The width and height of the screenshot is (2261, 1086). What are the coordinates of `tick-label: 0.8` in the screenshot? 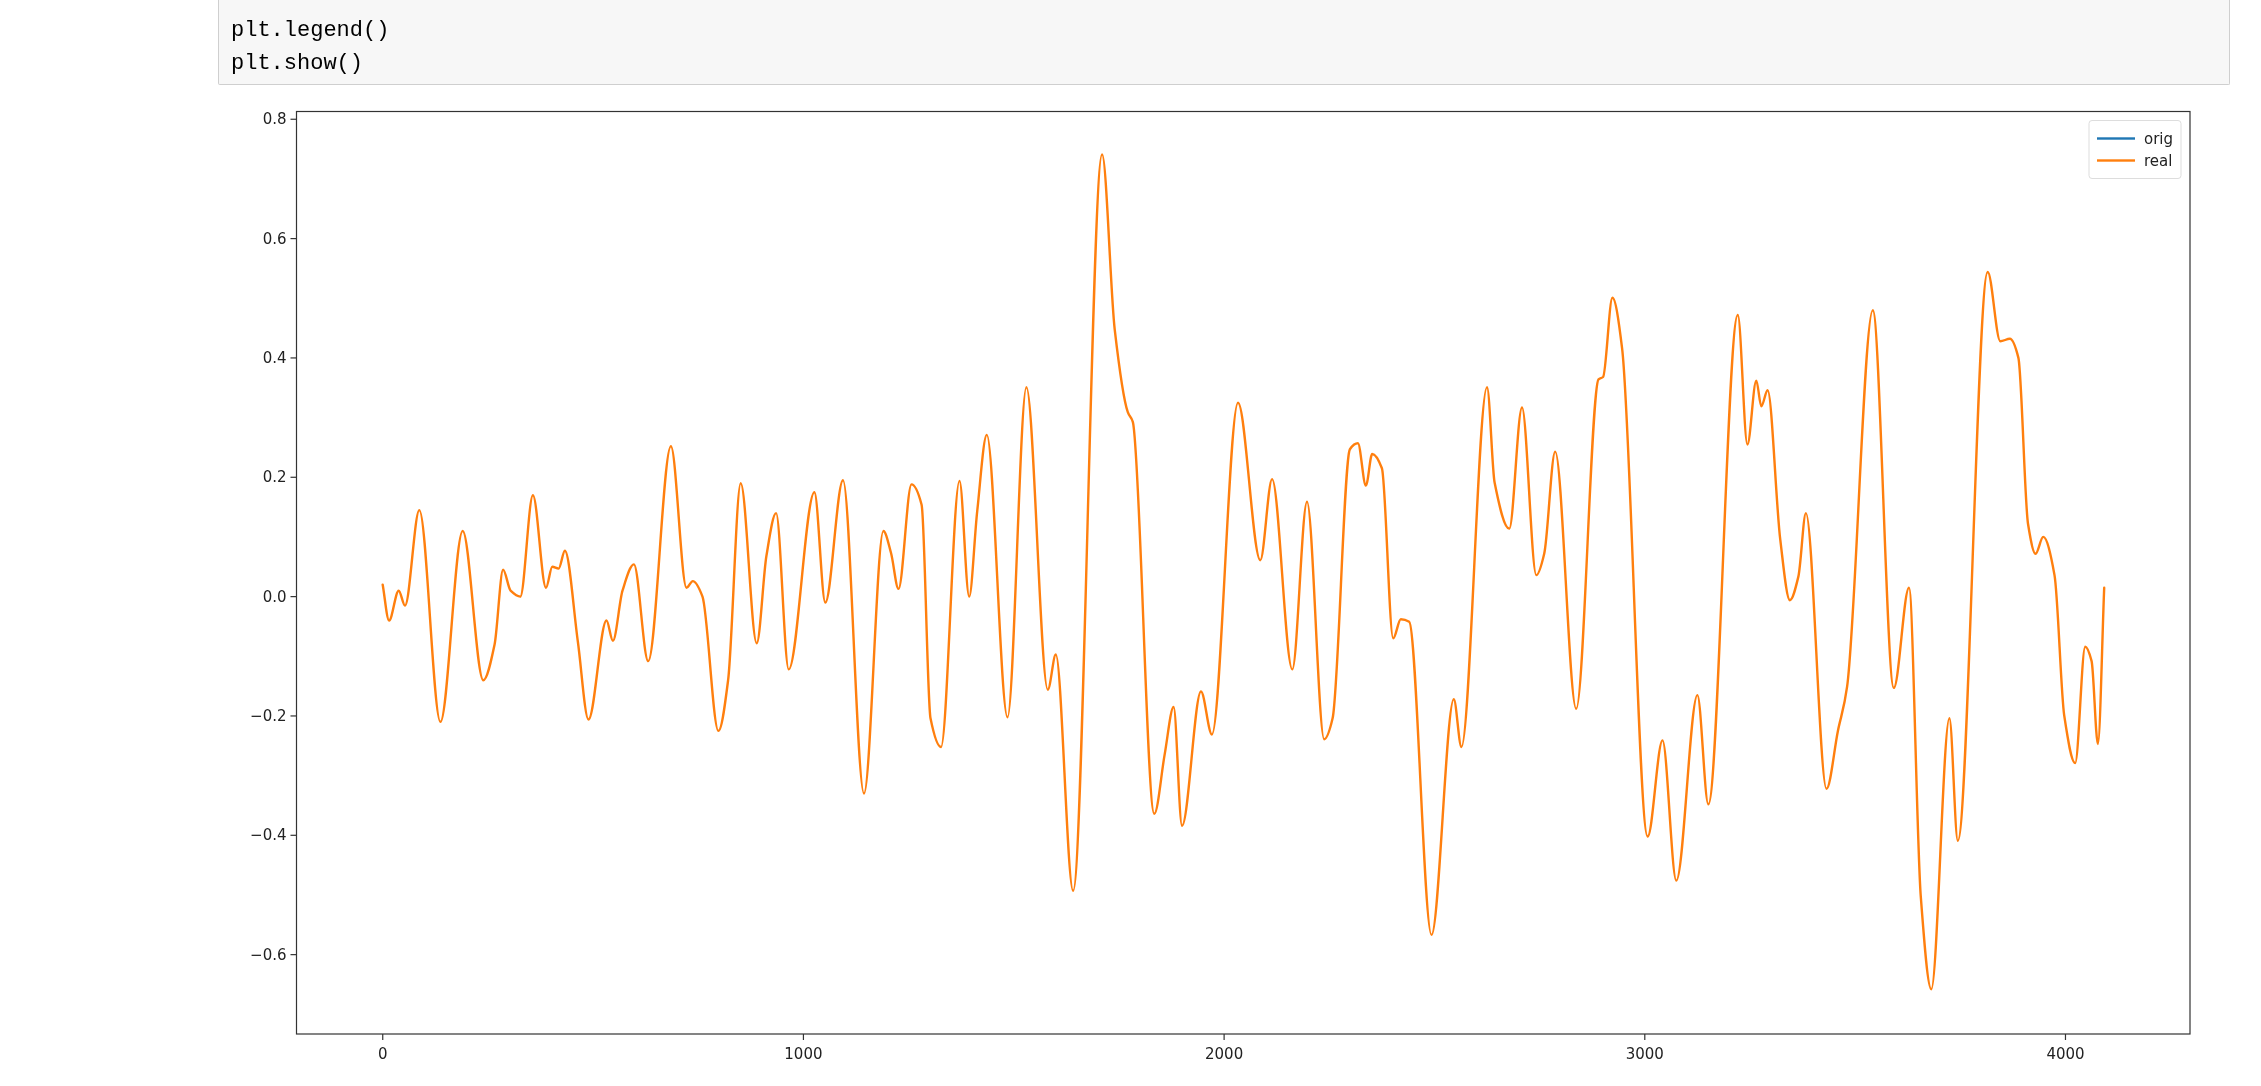 It's located at (274, 119).